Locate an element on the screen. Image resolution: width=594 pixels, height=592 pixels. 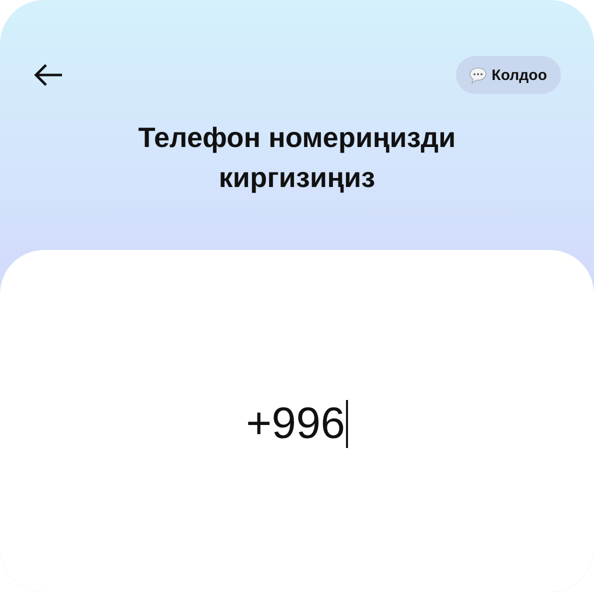
speech-bubble-icon is located at coordinates (477, 75).